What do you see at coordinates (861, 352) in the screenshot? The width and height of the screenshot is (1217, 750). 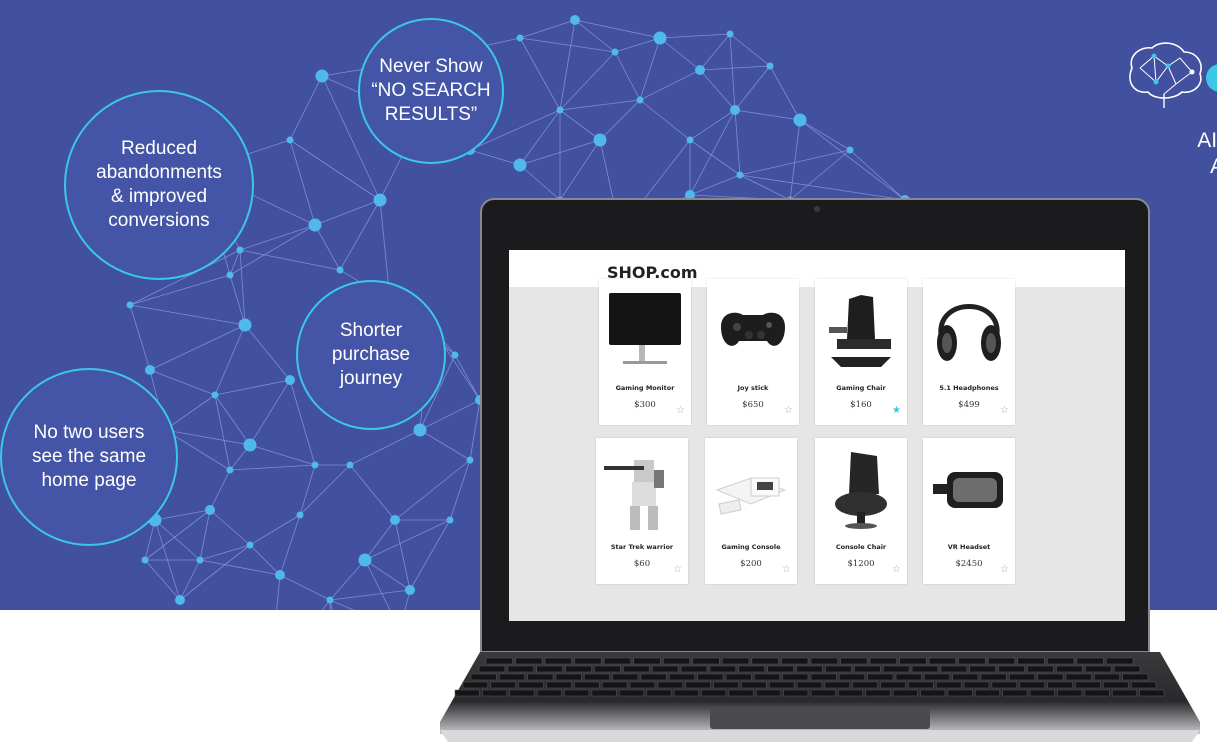 I see `product-card: Gaming Chair $160 ★` at bounding box center [861, 352].